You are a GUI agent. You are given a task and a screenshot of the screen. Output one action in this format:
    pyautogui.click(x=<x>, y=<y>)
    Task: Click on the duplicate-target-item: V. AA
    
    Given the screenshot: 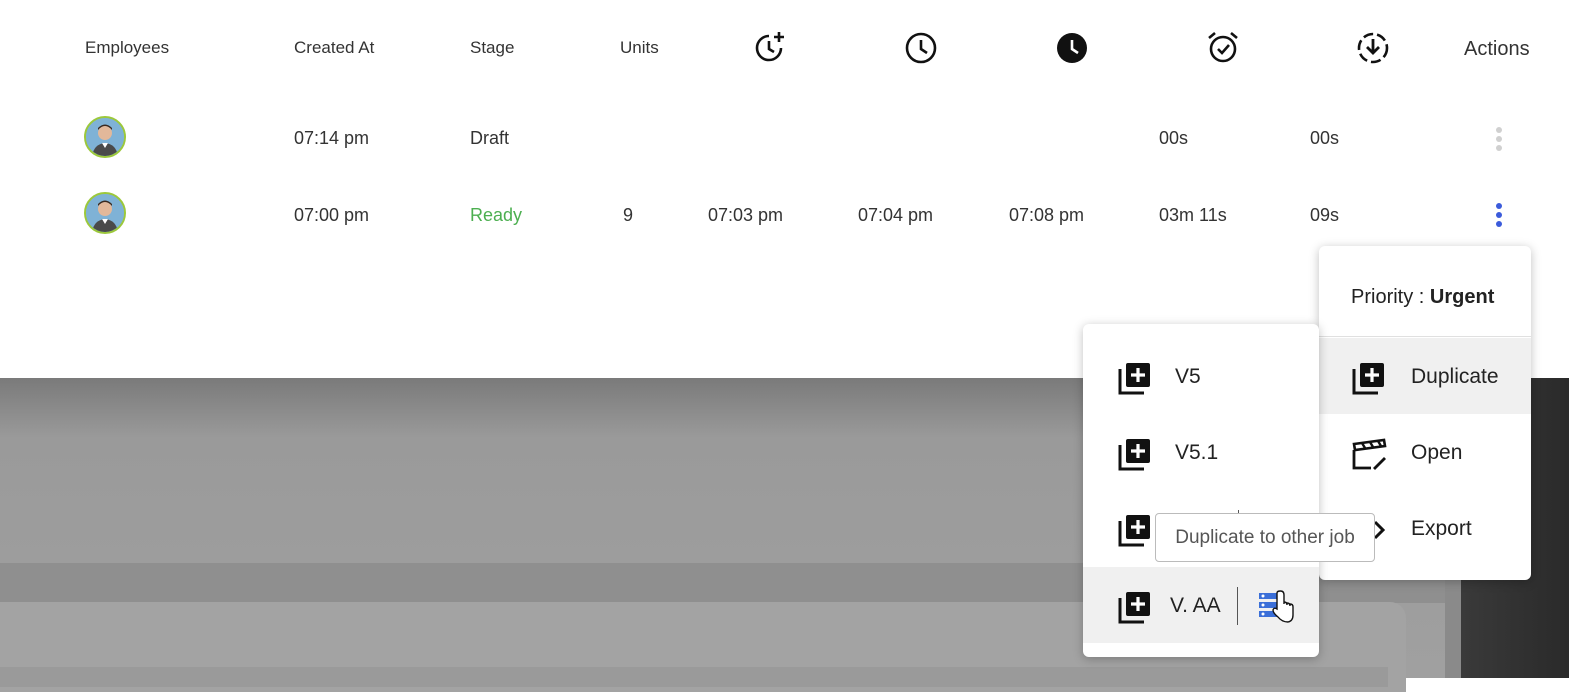 What is the action you would take?
    pyautogui.click(x=1201, y=605)
    